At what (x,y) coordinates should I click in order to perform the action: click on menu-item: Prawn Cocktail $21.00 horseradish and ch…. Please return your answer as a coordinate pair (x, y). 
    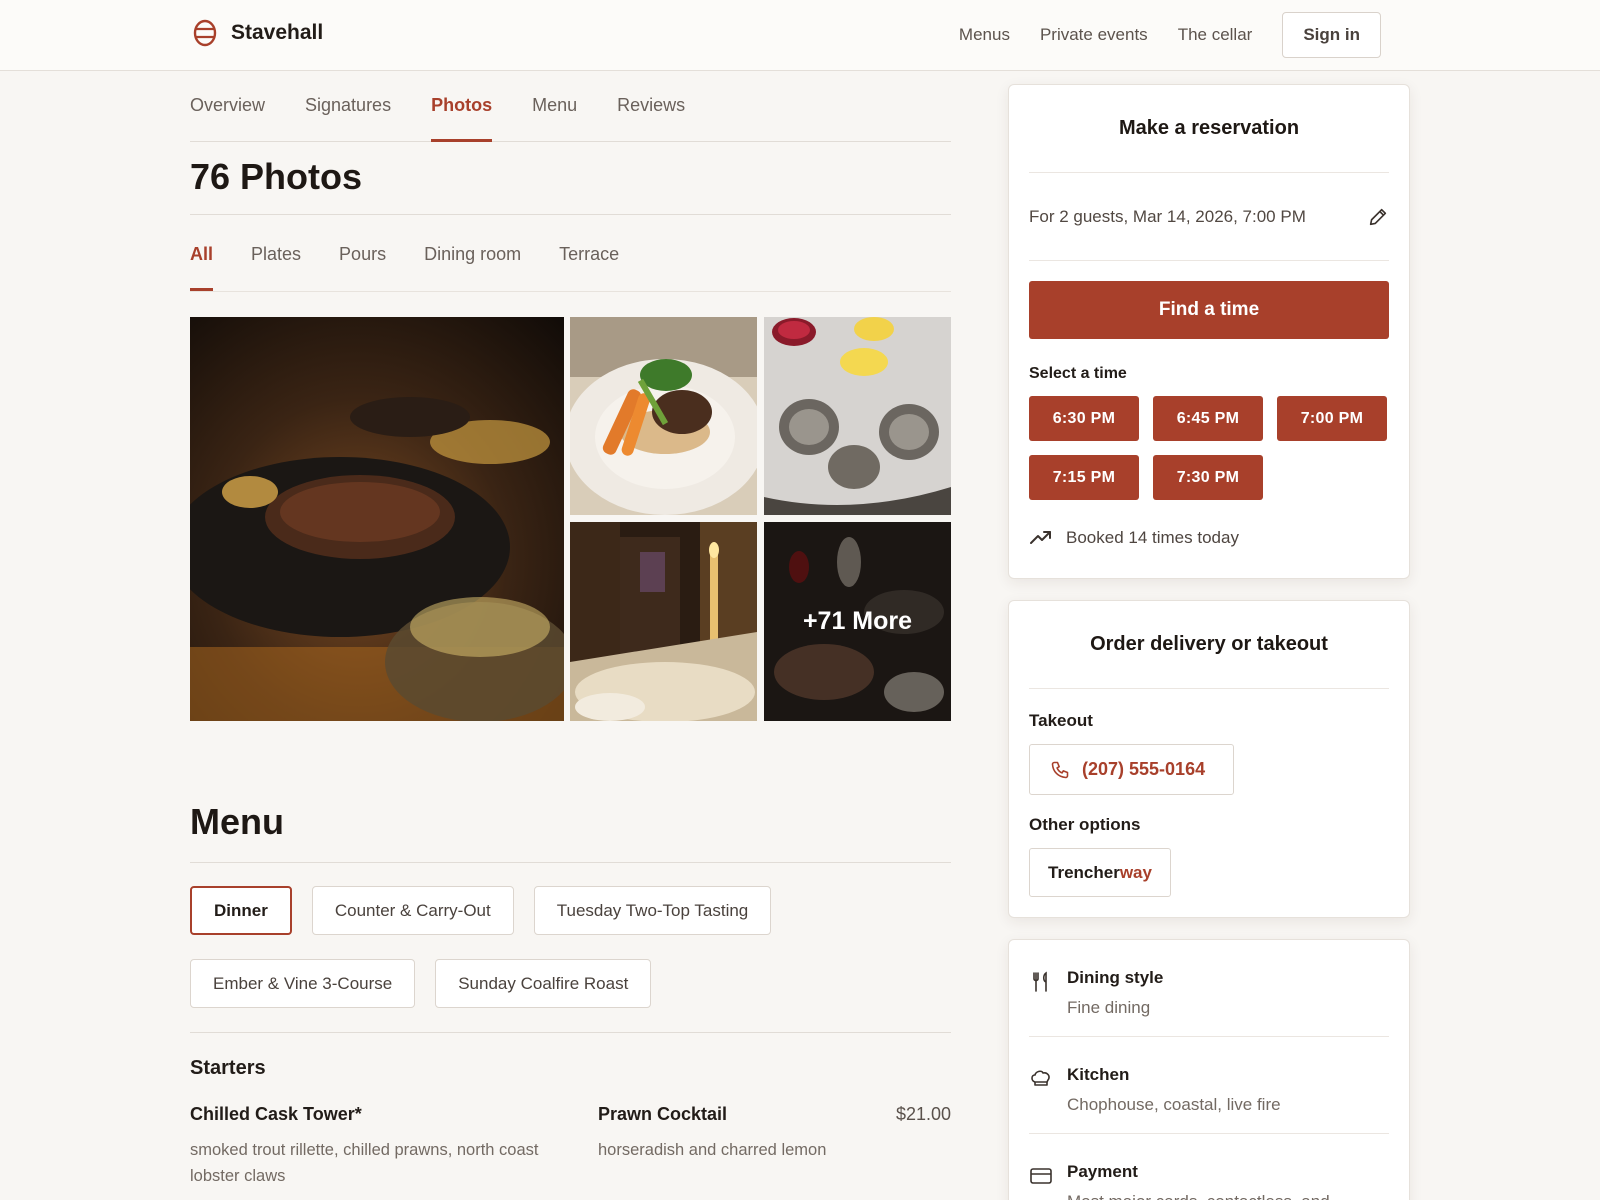
    Looking at the image, I should click on (774, 1146).